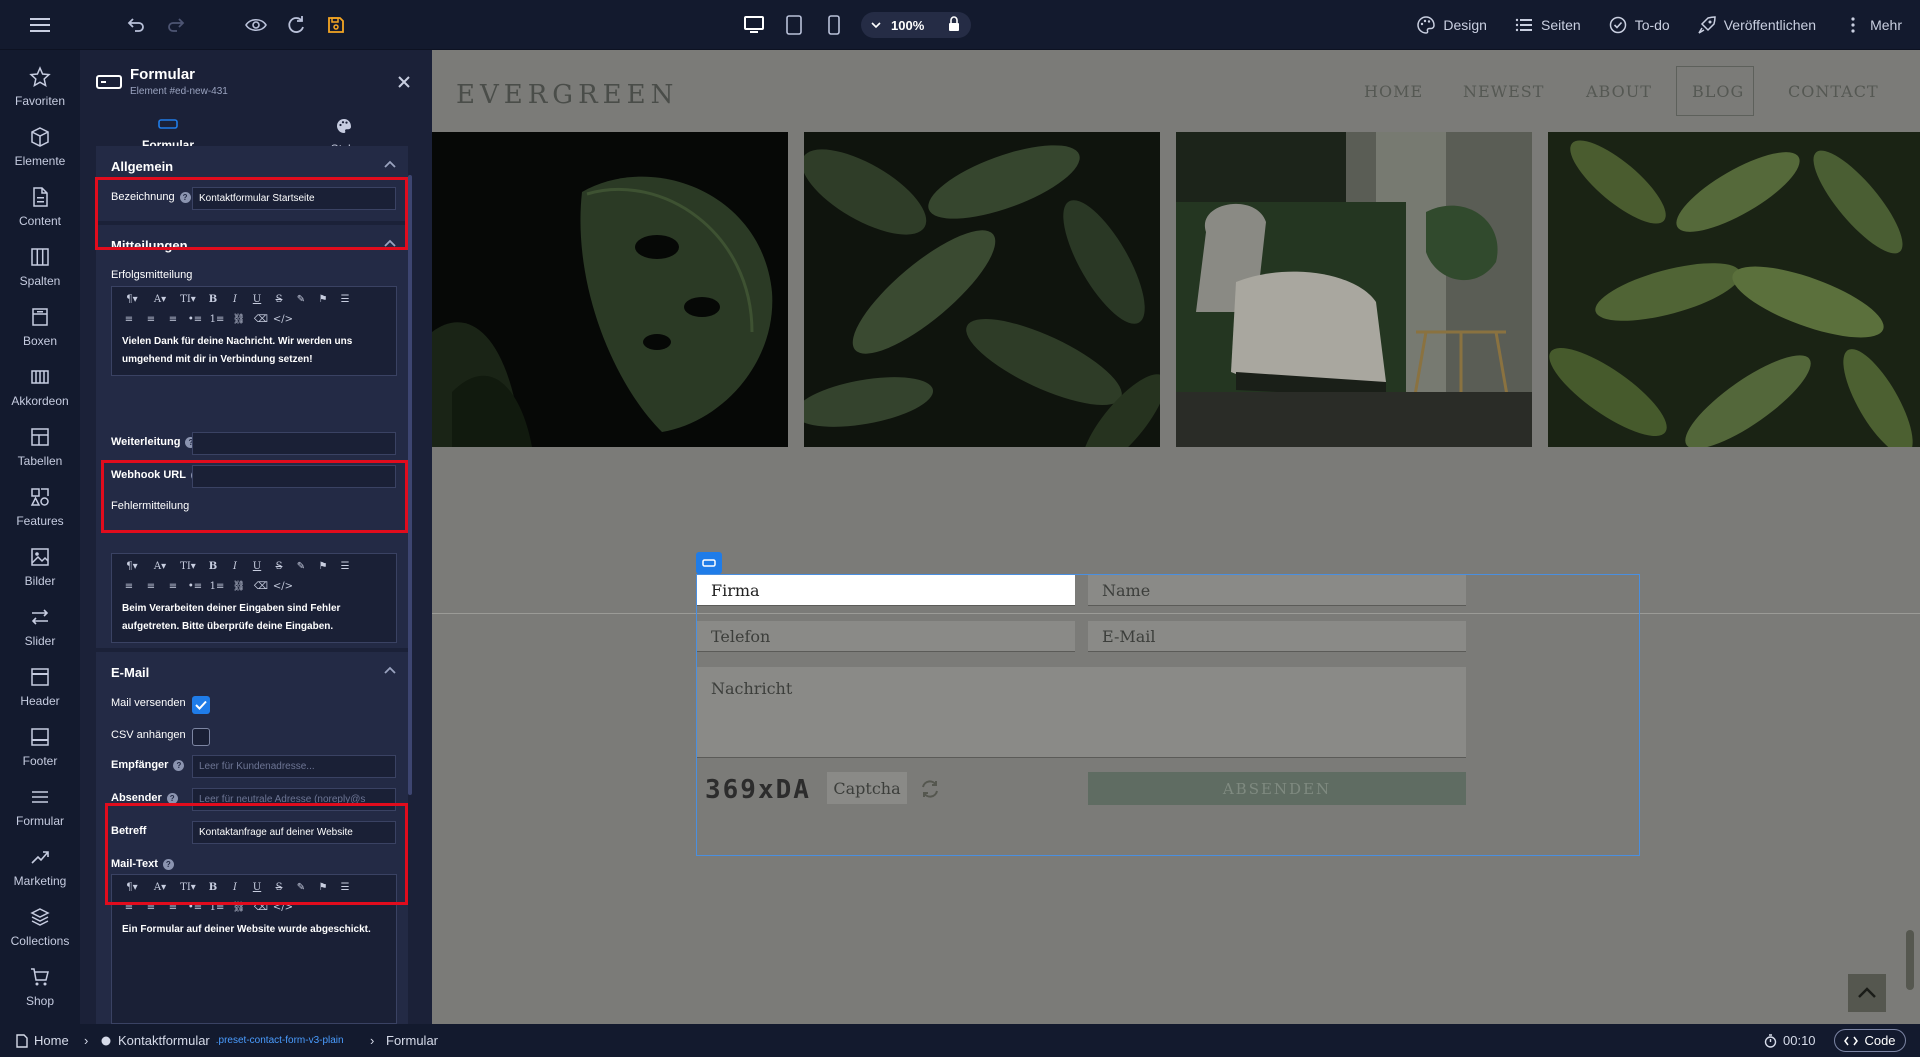 The image size is (1920, 1057). What do you see at coordinates (294, 799) in the screenshot?
I see `sender-input: Leer für neutrale Adresse (noreply@s` at bounding box center [294, 799].